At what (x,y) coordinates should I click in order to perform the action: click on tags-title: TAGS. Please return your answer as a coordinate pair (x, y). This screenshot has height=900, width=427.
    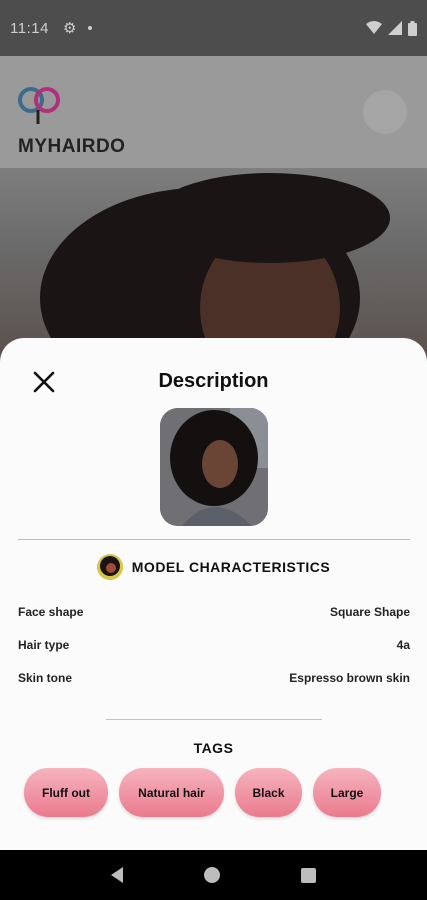
    Looking at the image, I should click on (213, 748).